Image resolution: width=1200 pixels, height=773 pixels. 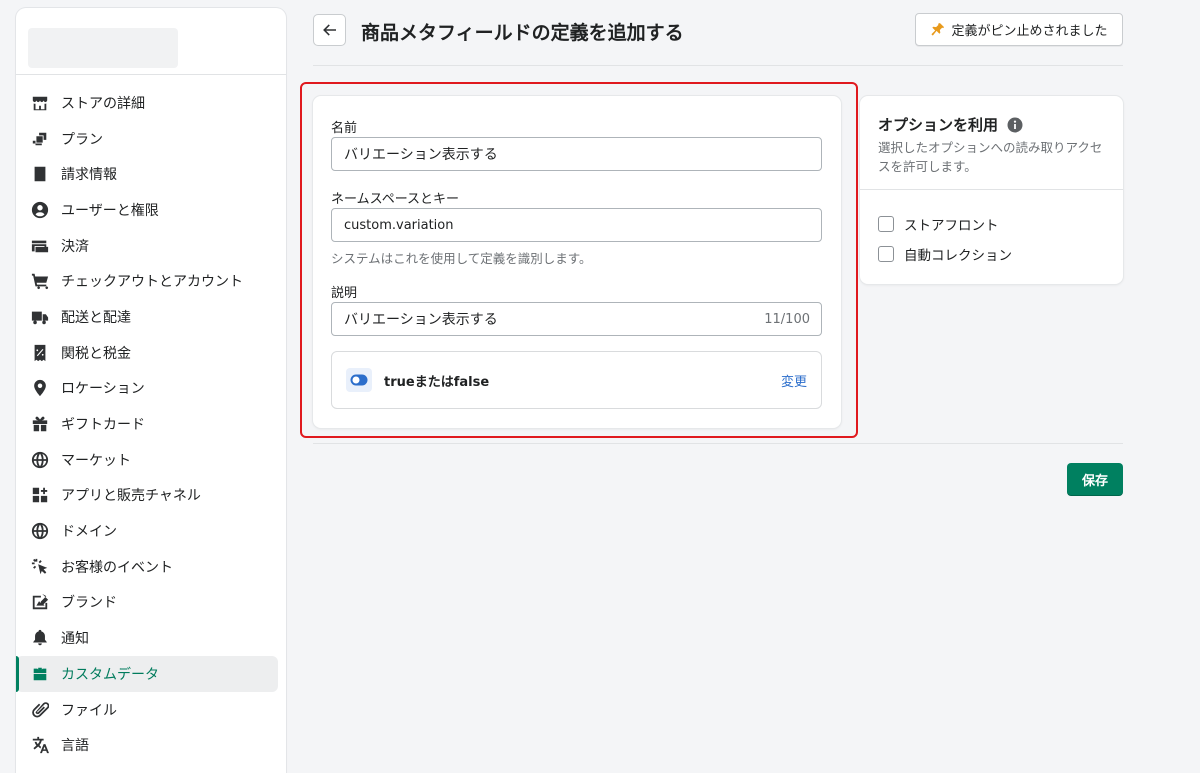 What do you see at coordinates (89, 175) in the screenshot?
I see `sidebar-item-label: 請求情報` at bounding box center [89, 175].